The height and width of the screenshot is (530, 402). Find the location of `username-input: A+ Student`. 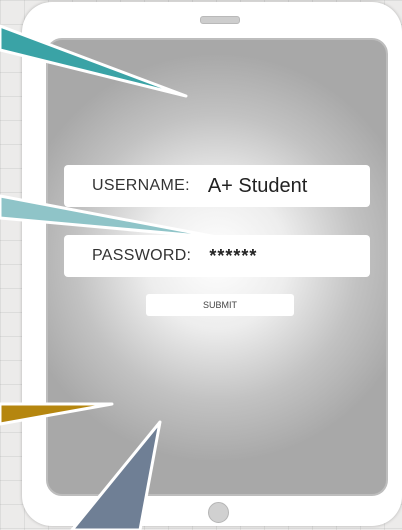

username-input: A+ Student is located at coordinates (258, 186).